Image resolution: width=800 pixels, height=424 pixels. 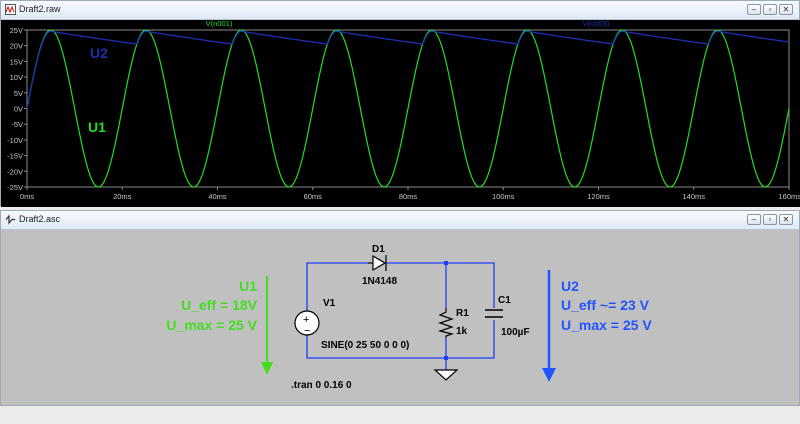 What do you see at coordinates (770, 219) in the screenshot?
I see `maximize-button: ▫` at bounding box center [770, 219].